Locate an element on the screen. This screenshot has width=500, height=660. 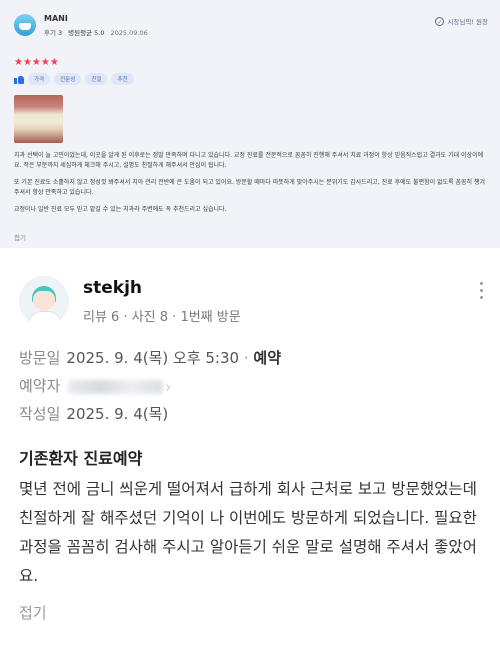
check-circle-icon: ✓ is located at coordinates (440, 21).